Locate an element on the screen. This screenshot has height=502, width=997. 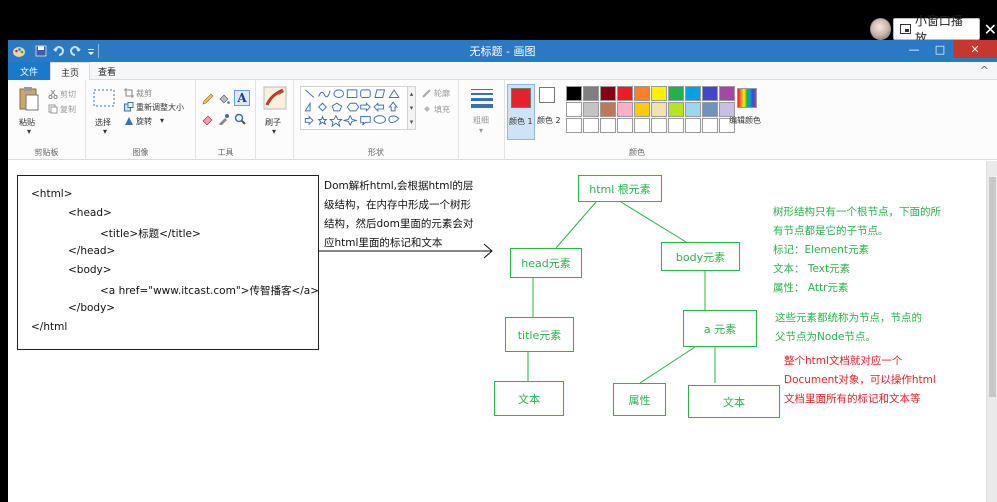
tree-connectors is located at coordinates (621, 292).